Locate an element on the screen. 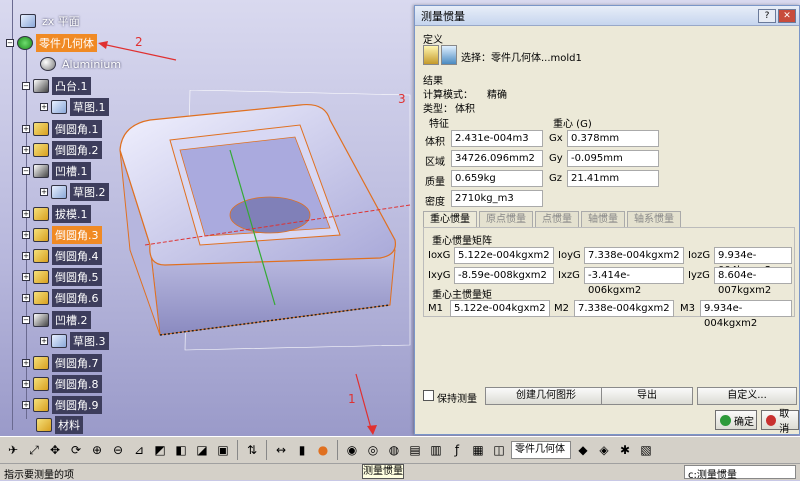 This screenshot has height=481, width=800. table-icon: ▦ is located at coordinates (478, 450).